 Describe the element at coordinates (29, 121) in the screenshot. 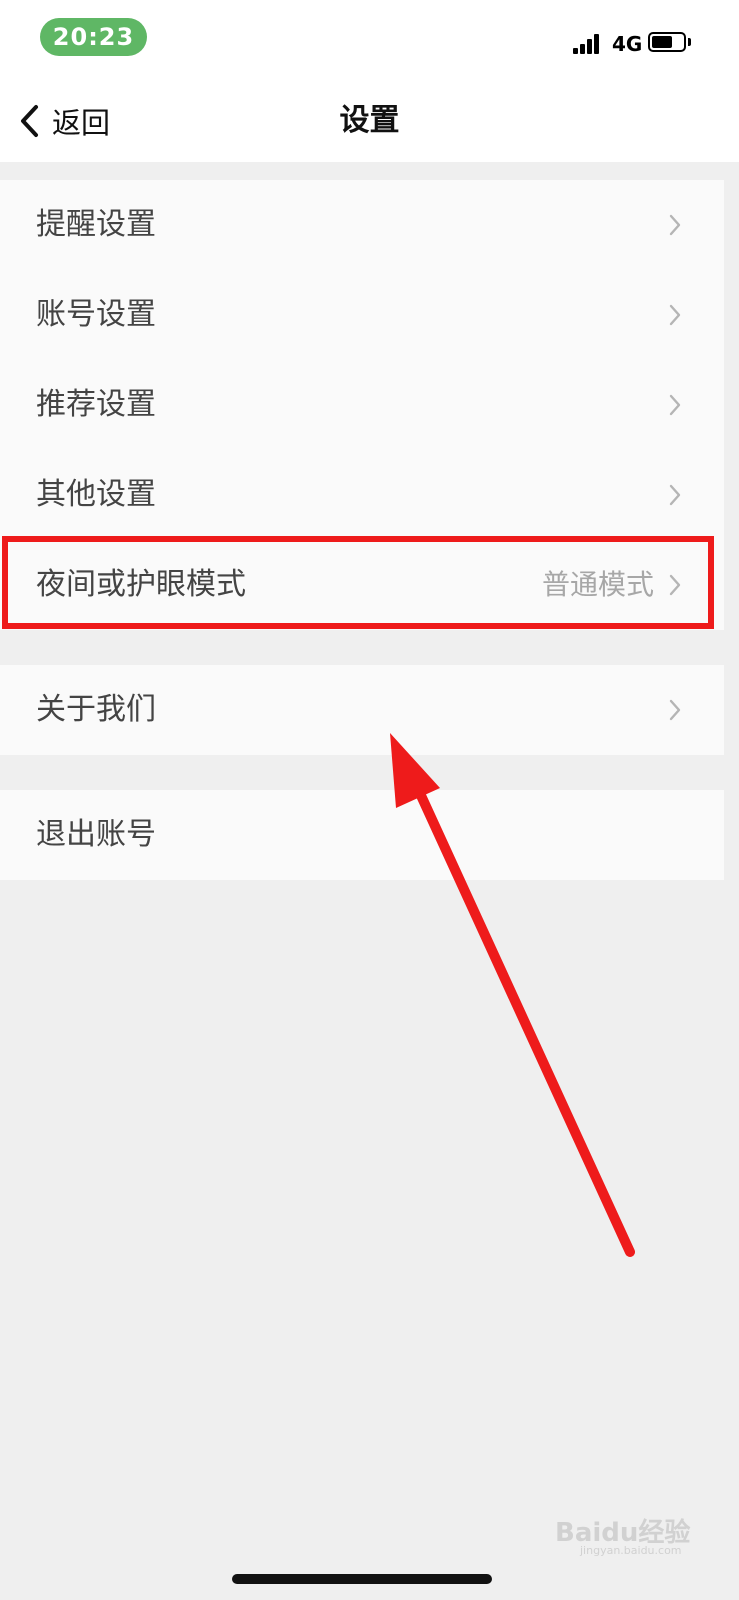

I see `chevron-left-icon` at that location.